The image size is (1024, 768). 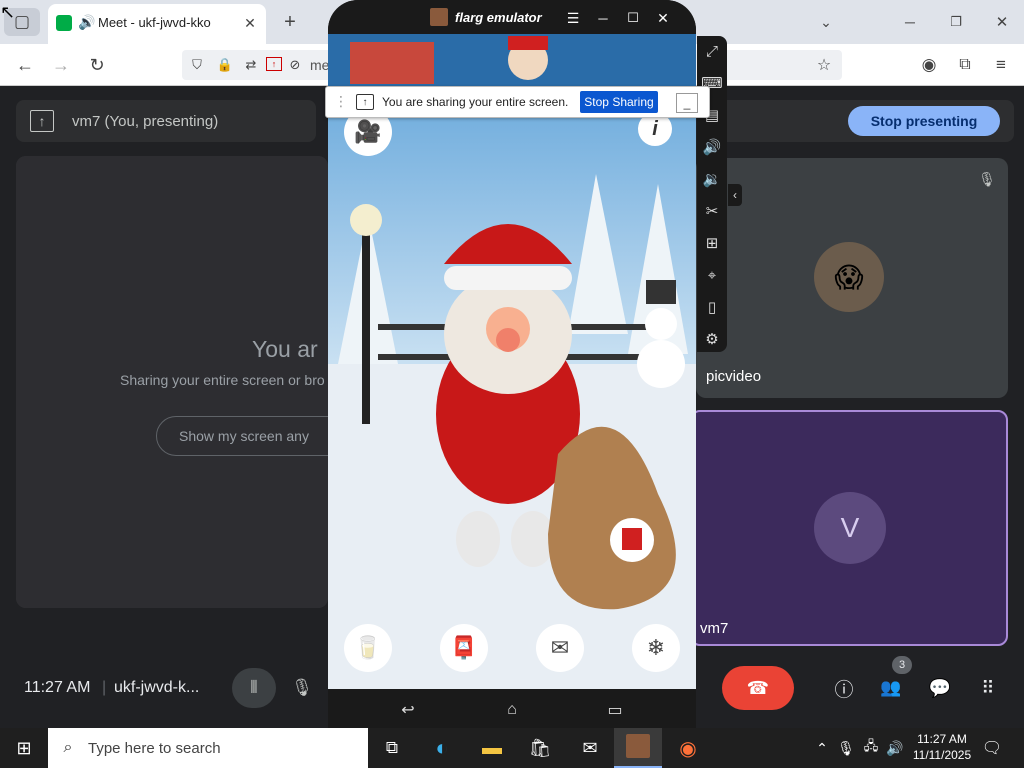 What do you see at coordinates (540, 748) in the screenshot?
I see `microsoft-store-icon: 🛍` at bounding box center [540, 748].